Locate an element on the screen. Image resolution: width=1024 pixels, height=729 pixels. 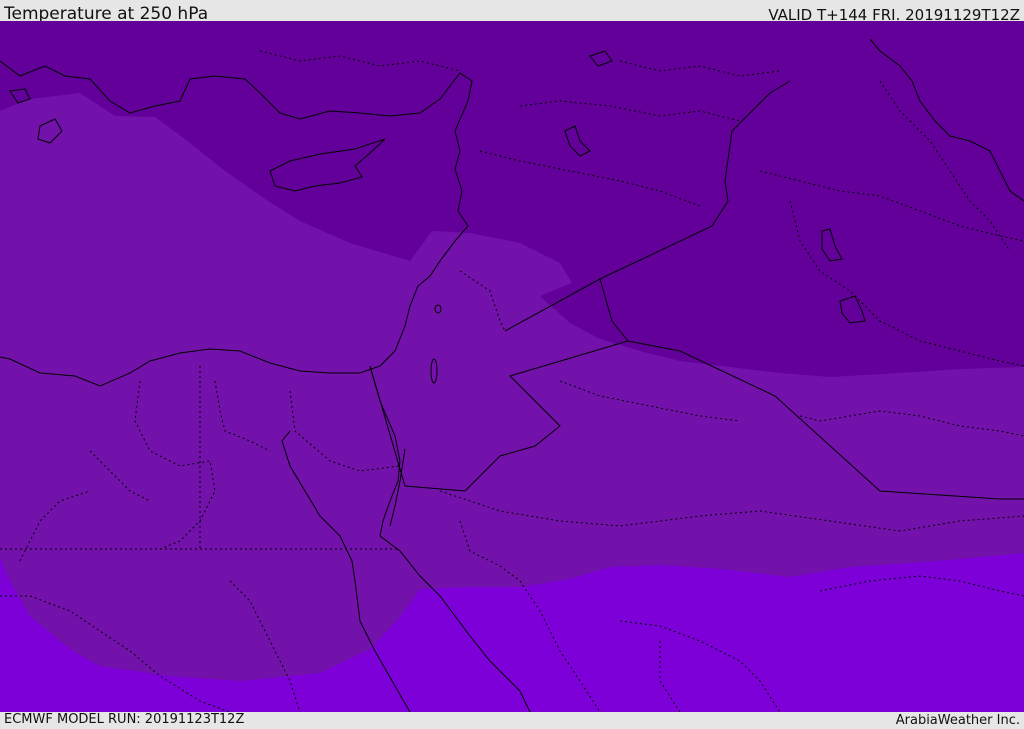
credit: ArabiaWeather Inc. is located at coordinates (957, 720).